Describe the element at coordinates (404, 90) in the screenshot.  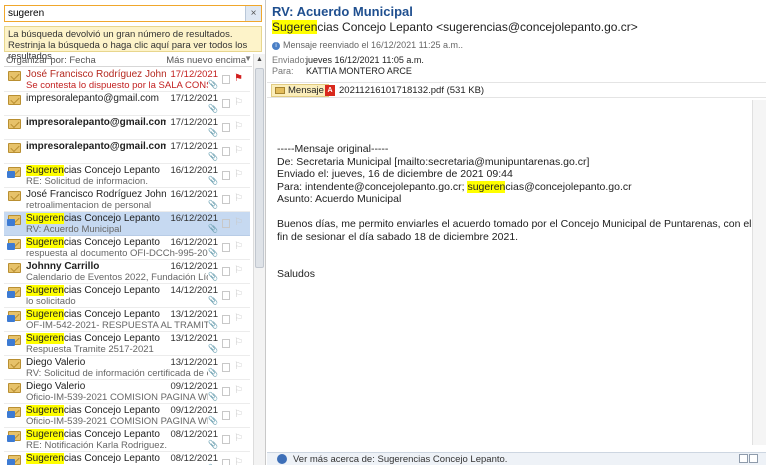
I see `pdf-attachment: A 20211216101718132.pdf (531 KB)` at that location.